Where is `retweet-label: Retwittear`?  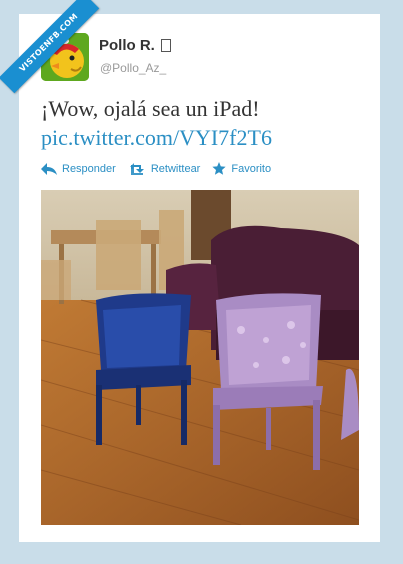
retweet-label: Retwittear is located at coordinates (175, 168).